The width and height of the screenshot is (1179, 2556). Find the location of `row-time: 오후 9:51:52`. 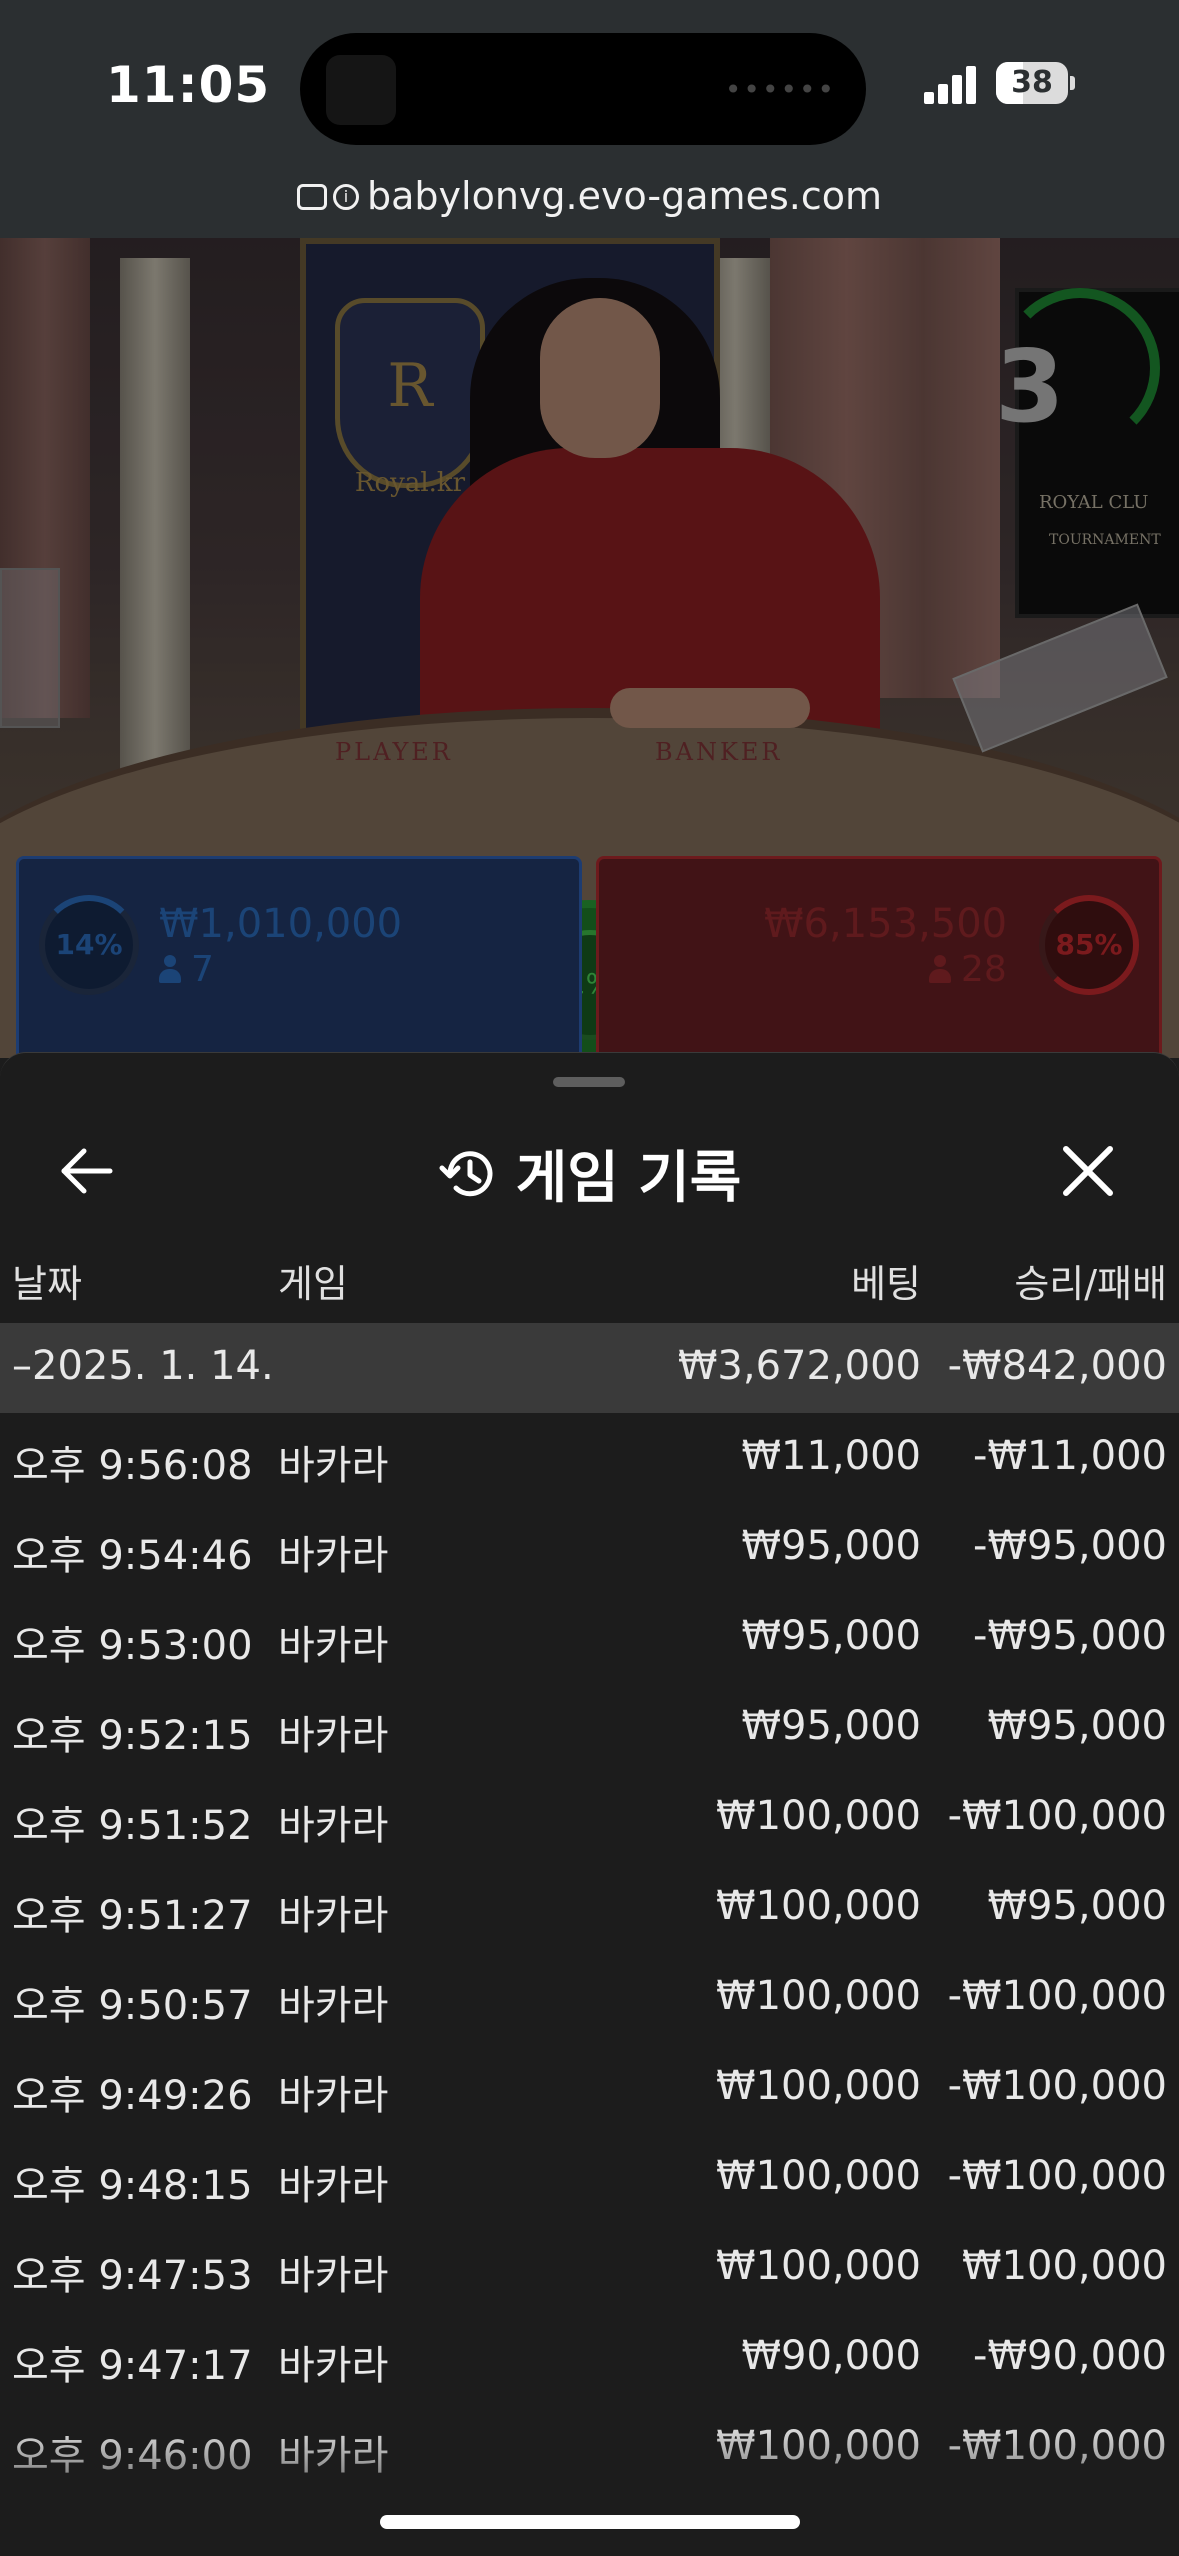

row-time: 오후 9:51:52 is located at coordinates (132, 1826).